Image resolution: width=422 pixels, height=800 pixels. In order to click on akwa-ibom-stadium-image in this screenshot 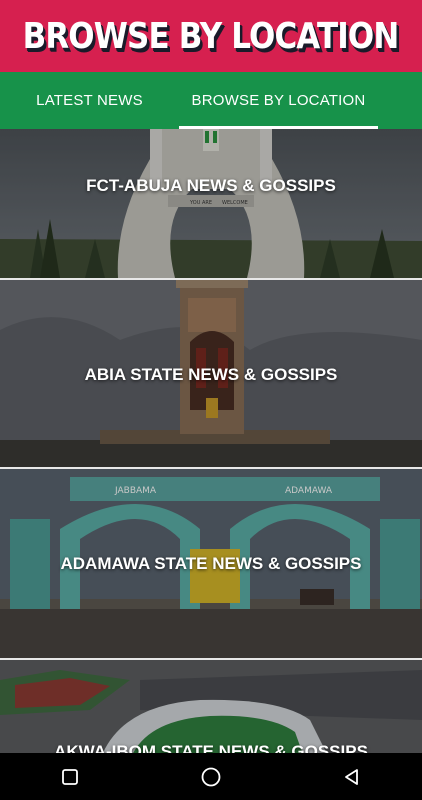, I will do `click(211, 706)`.